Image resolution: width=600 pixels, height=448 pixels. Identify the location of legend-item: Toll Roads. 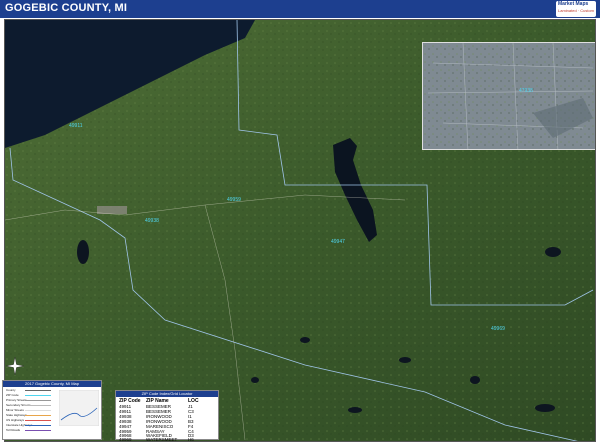
(13, 430).